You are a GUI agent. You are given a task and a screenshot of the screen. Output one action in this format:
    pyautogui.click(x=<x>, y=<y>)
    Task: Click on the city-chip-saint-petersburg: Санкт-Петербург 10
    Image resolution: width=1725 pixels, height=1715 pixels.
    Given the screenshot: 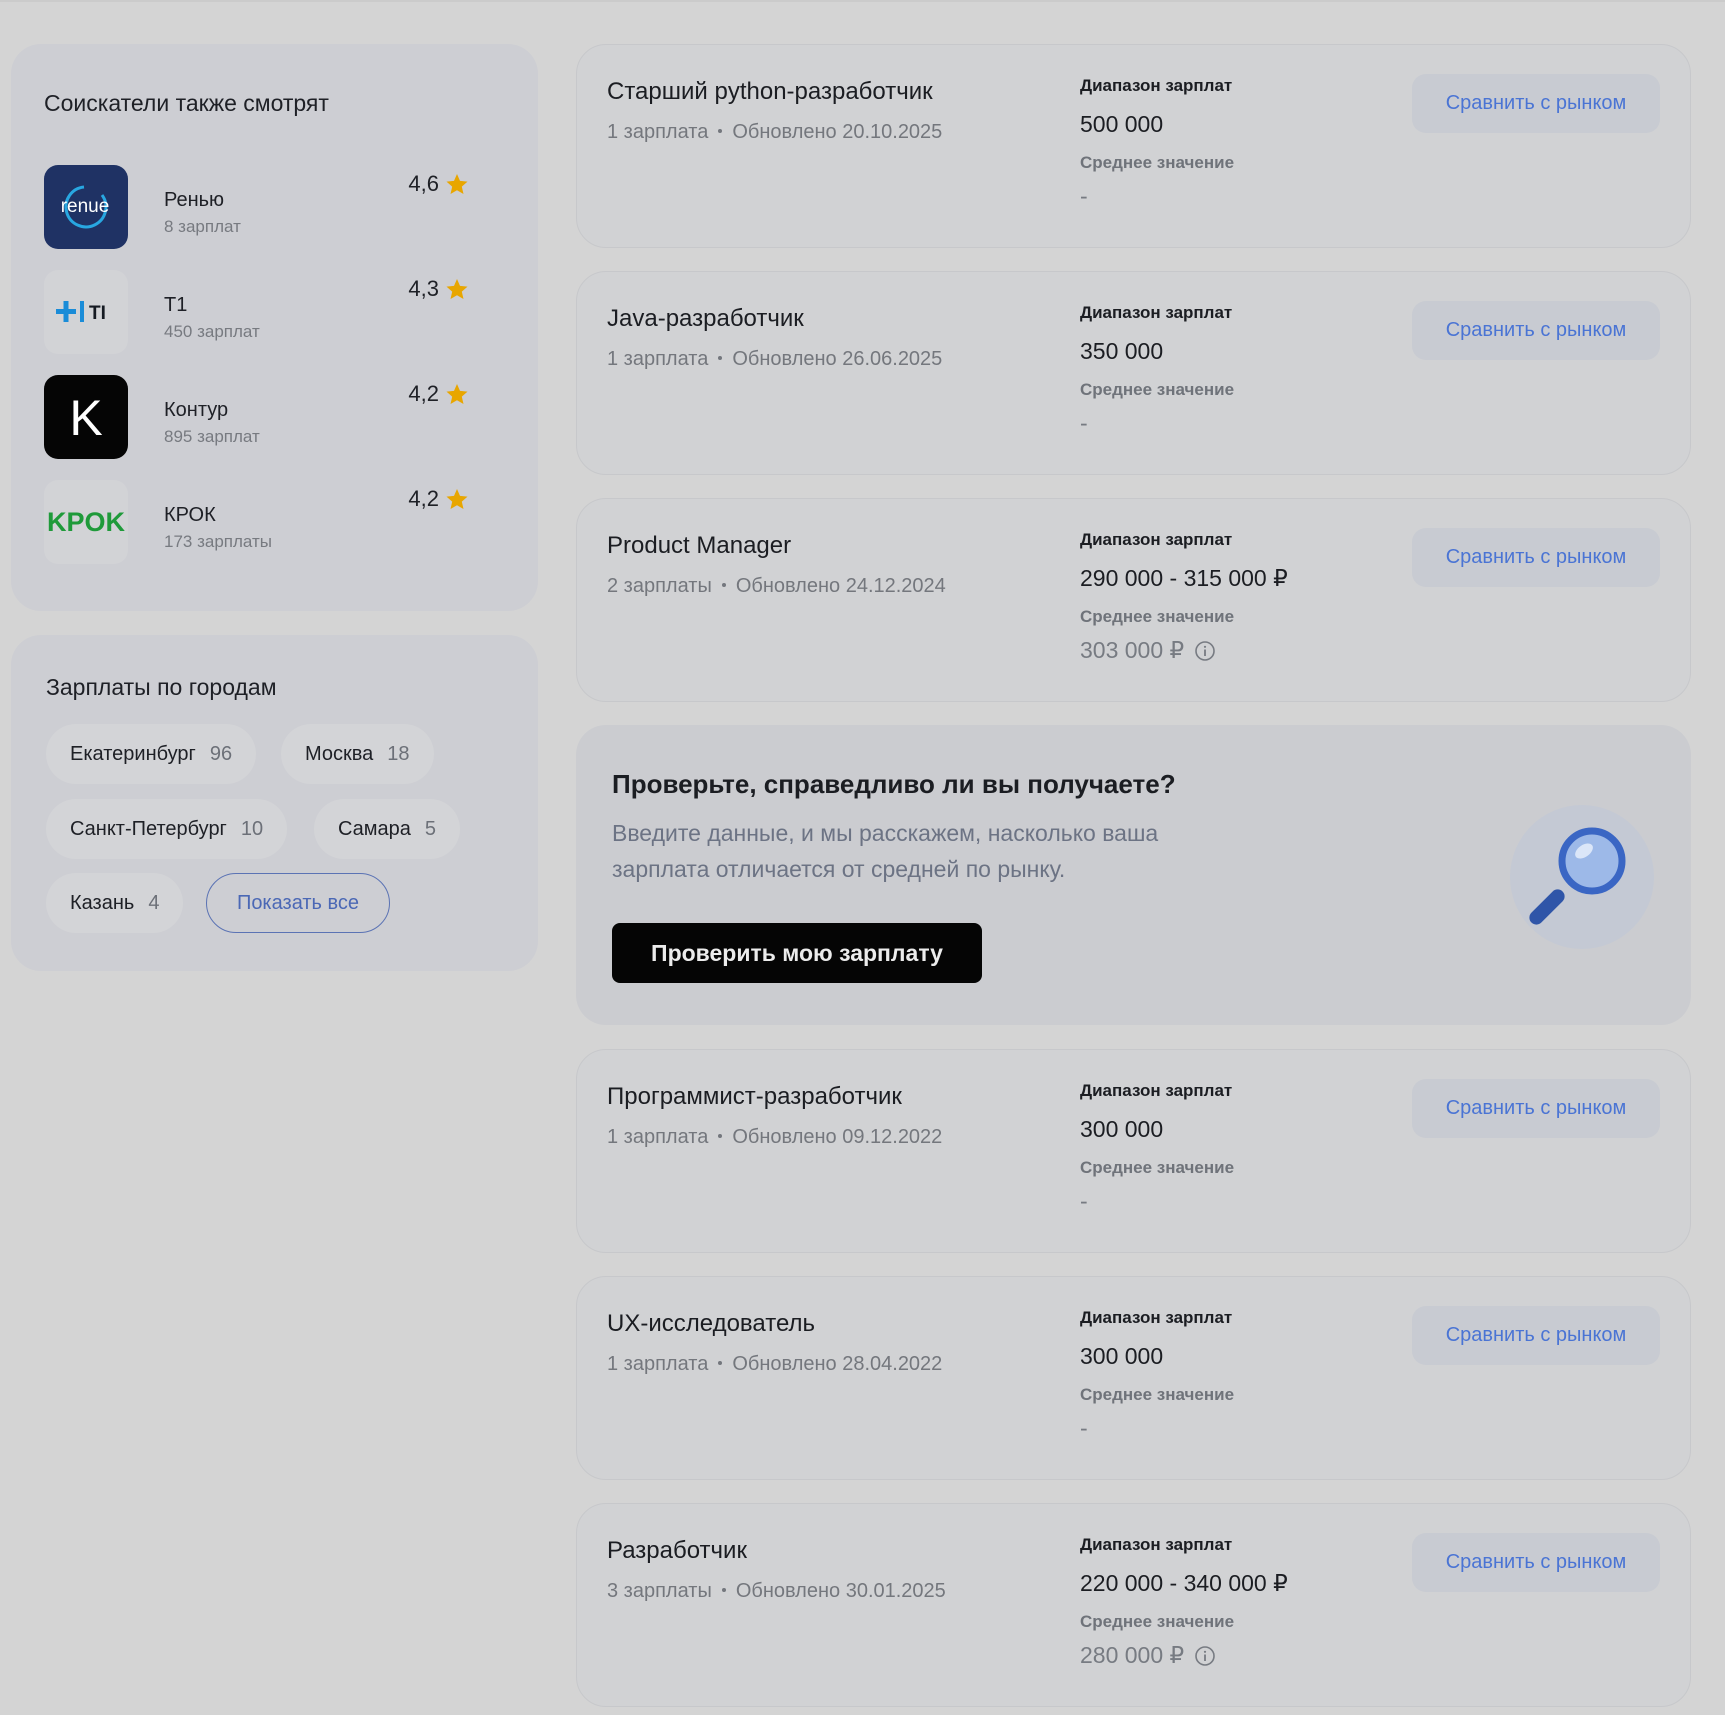 What is the action you would take?
    pyautogui.click(x=167, y=829)
    